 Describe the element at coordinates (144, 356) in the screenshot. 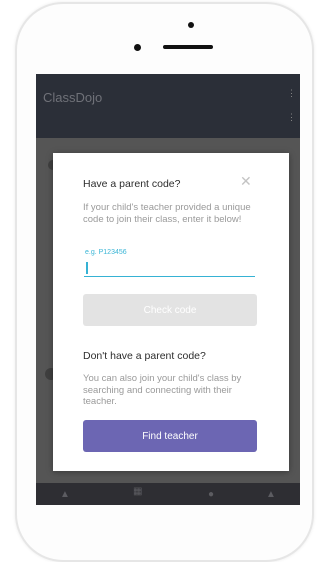

I see `no-code-title: Don't have a parent code?` at that location.